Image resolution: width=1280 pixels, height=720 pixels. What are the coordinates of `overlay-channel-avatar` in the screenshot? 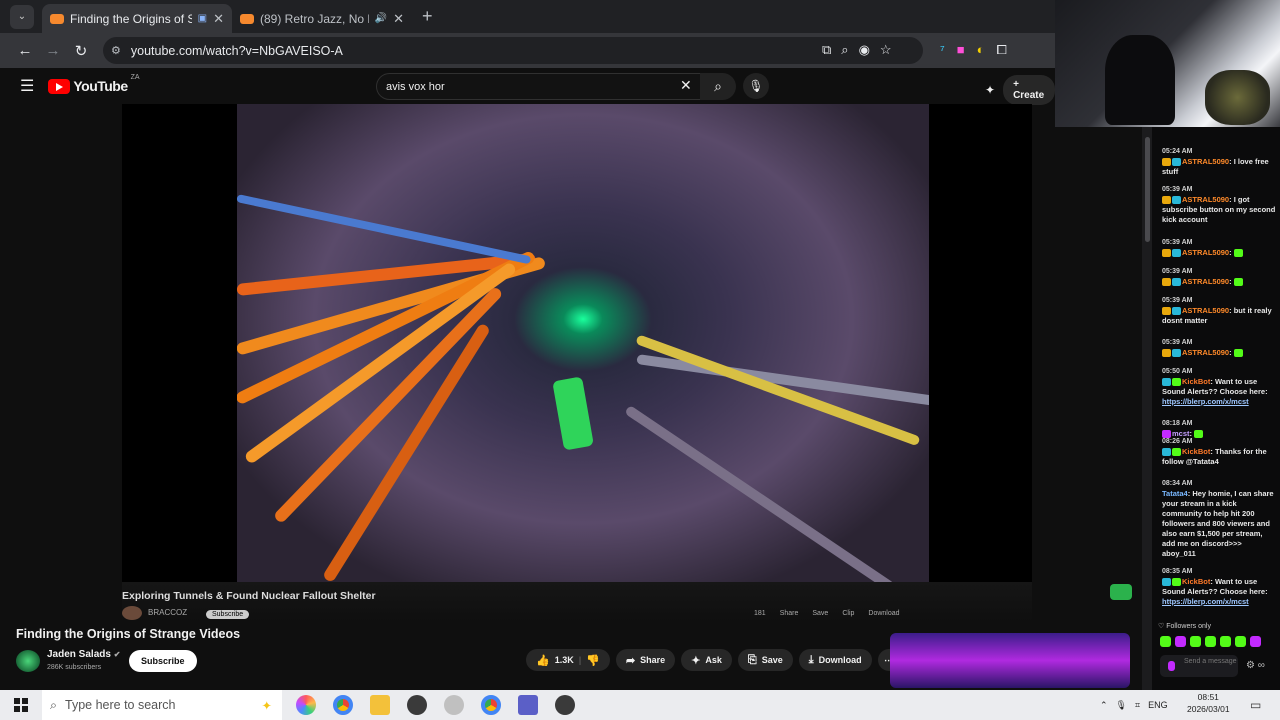 It's located at (132, 613).